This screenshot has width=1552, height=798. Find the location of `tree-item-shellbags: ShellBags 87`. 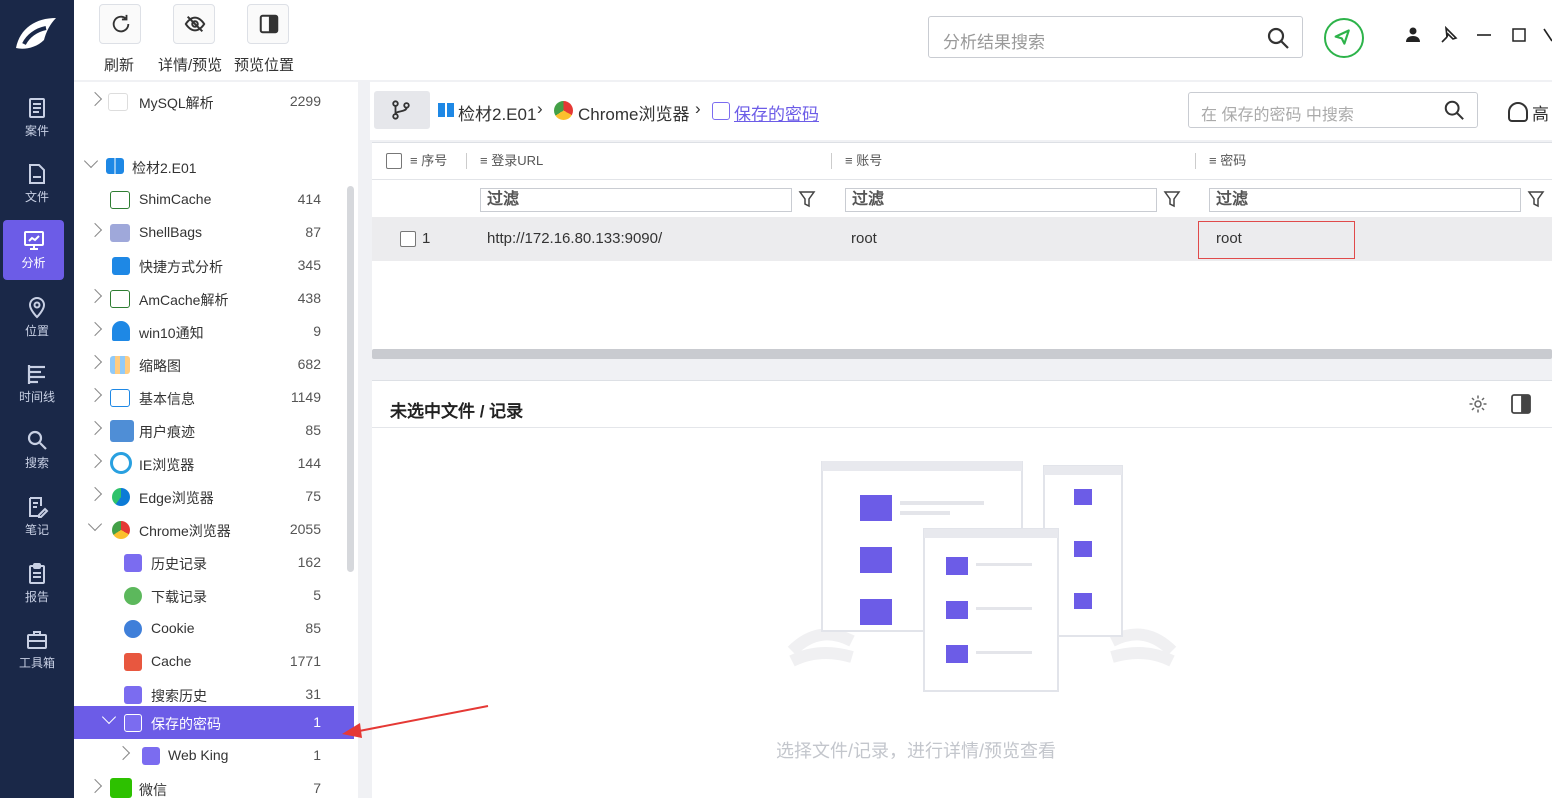

tree-item-shellbags: ShellBags 87 is located at coordinates (214, 232).